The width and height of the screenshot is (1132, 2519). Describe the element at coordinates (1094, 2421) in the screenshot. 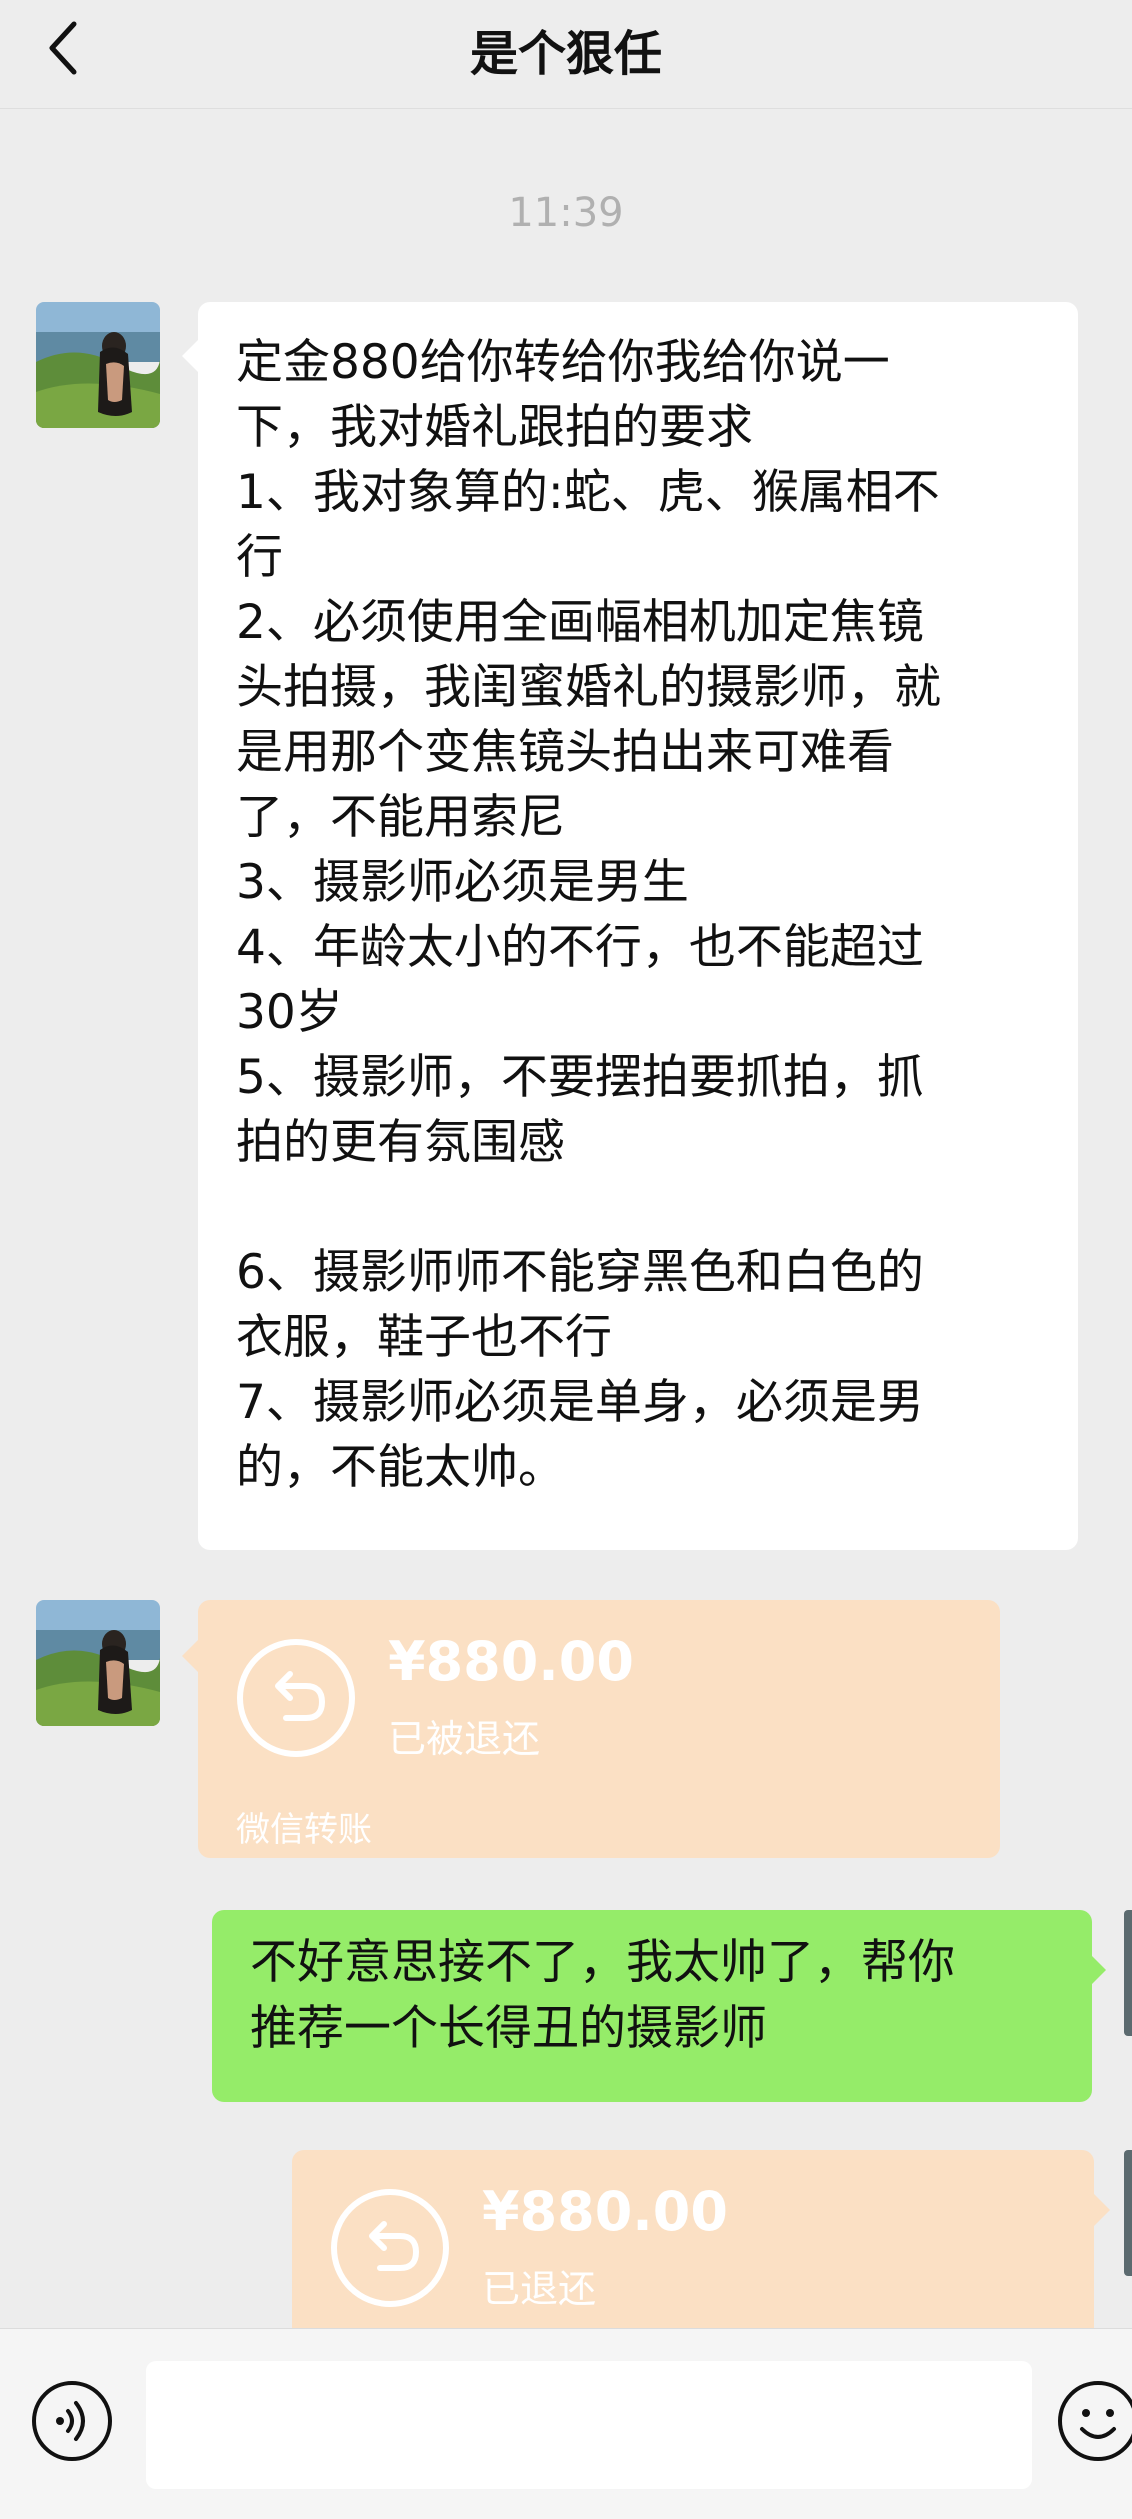

I see `emoji-icon` at that location.